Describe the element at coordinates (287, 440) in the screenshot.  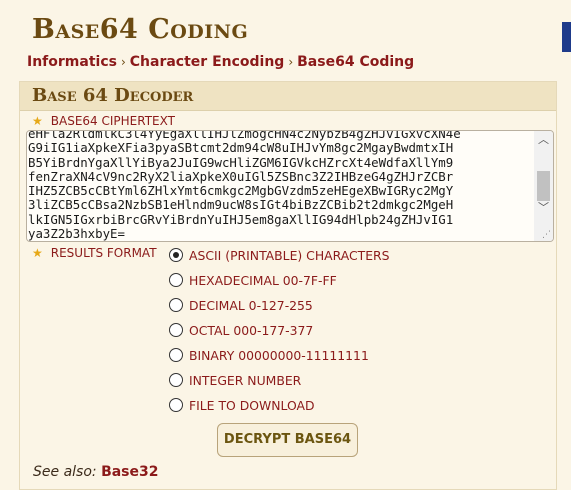
I see `decrypt-button: DECRYPT BASE64` at that location.